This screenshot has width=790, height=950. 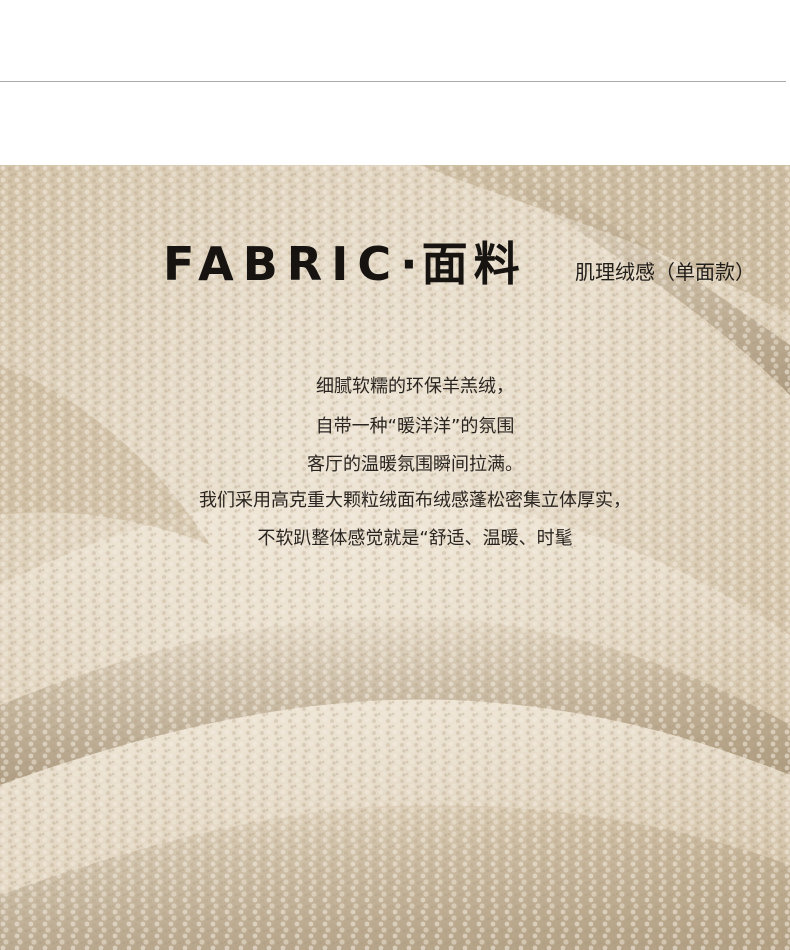 I want to click on description-line-2: 自带一种“暖洋洋”的氛围, so click(x=415, y=426).